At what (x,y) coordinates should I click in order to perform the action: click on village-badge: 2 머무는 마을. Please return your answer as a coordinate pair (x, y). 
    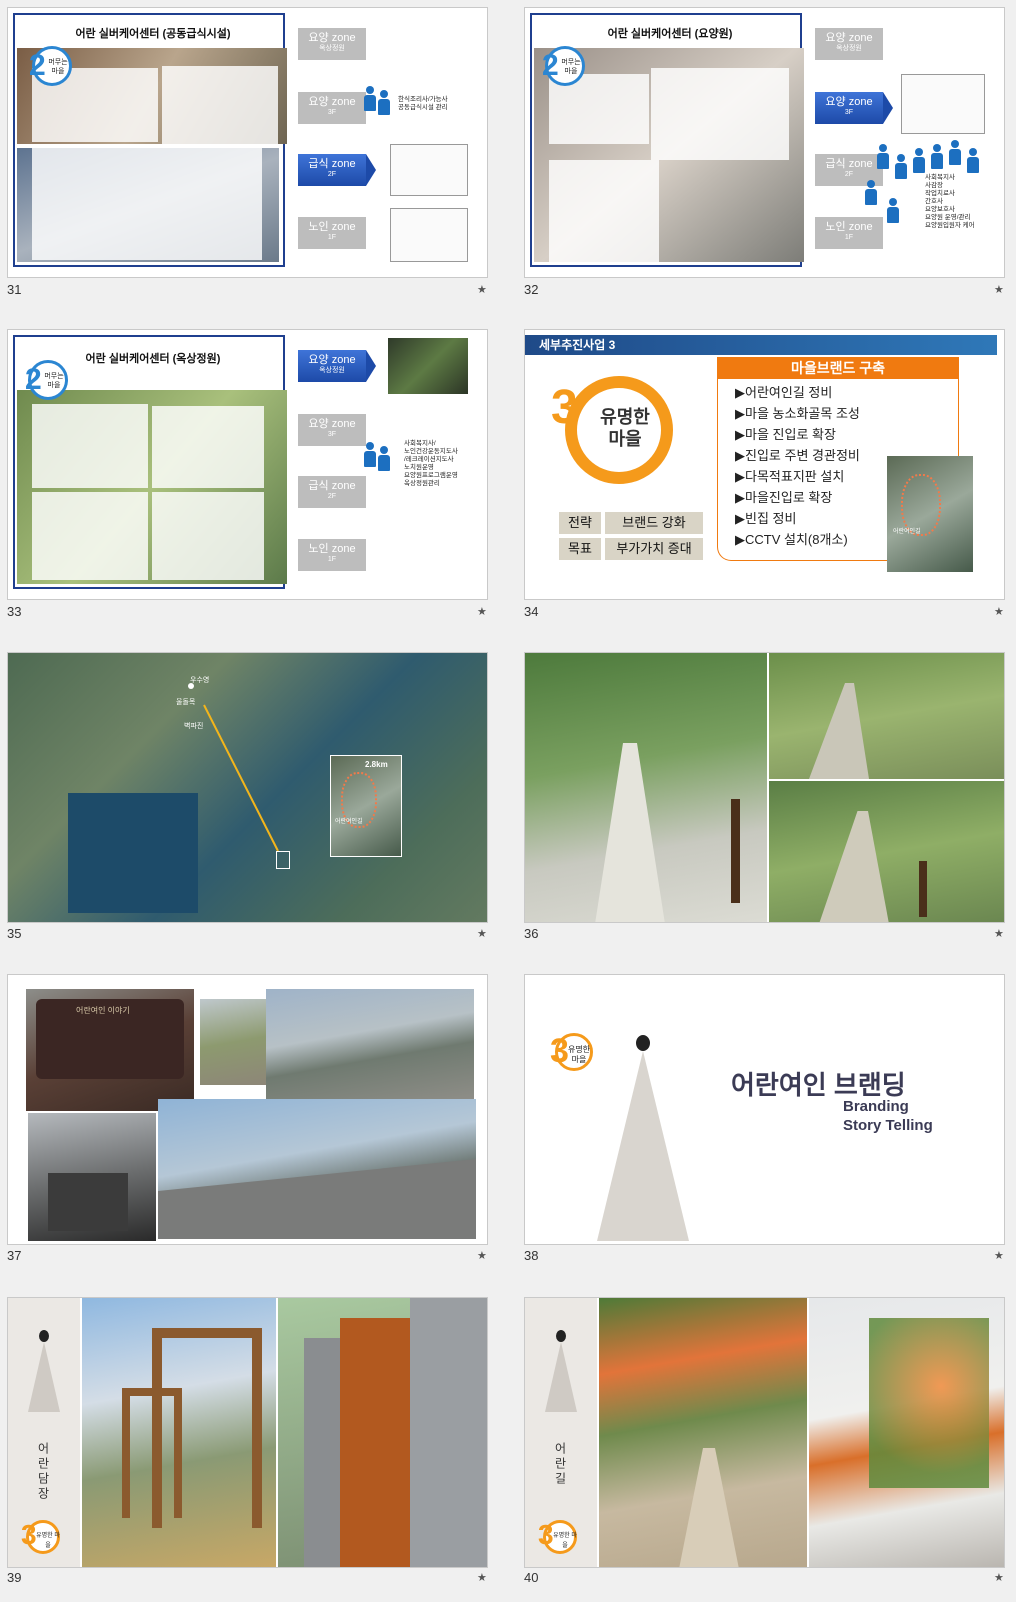
    Looking at the image, I should click on (50, 66).